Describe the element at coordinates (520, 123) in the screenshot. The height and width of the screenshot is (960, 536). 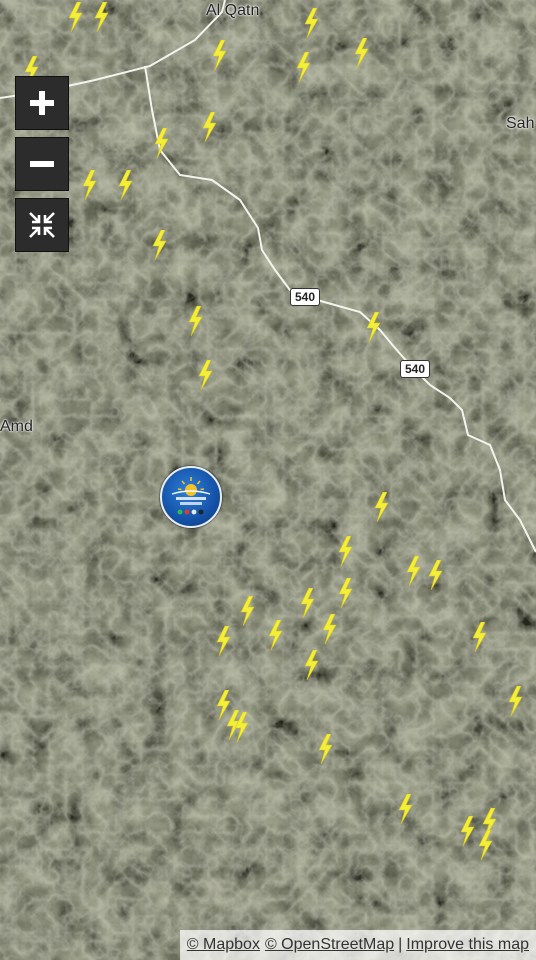
I see `place-label-sah: Sah` at that location.